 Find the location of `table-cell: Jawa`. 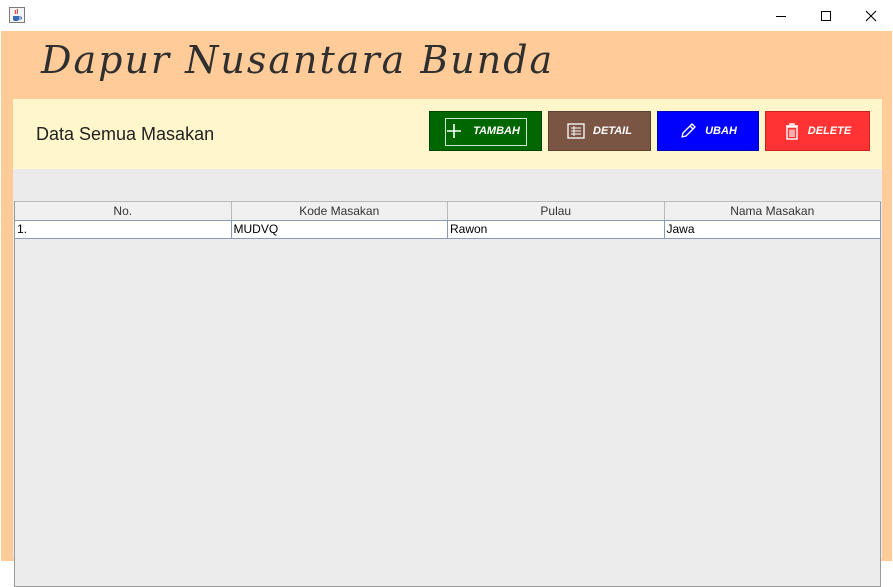

table-cell: Jawa is located at coordinates (773, 229).